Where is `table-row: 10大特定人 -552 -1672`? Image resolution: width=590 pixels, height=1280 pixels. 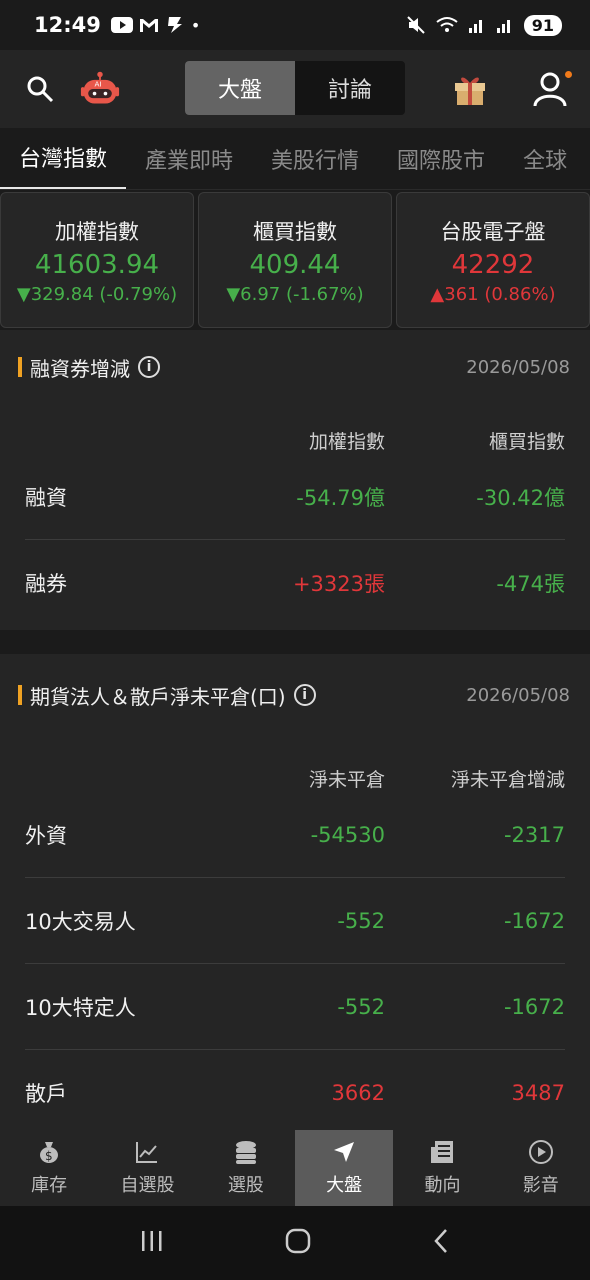 table-row: 10大特定人 -552 -1672 is located at coordinates (295, 1007).